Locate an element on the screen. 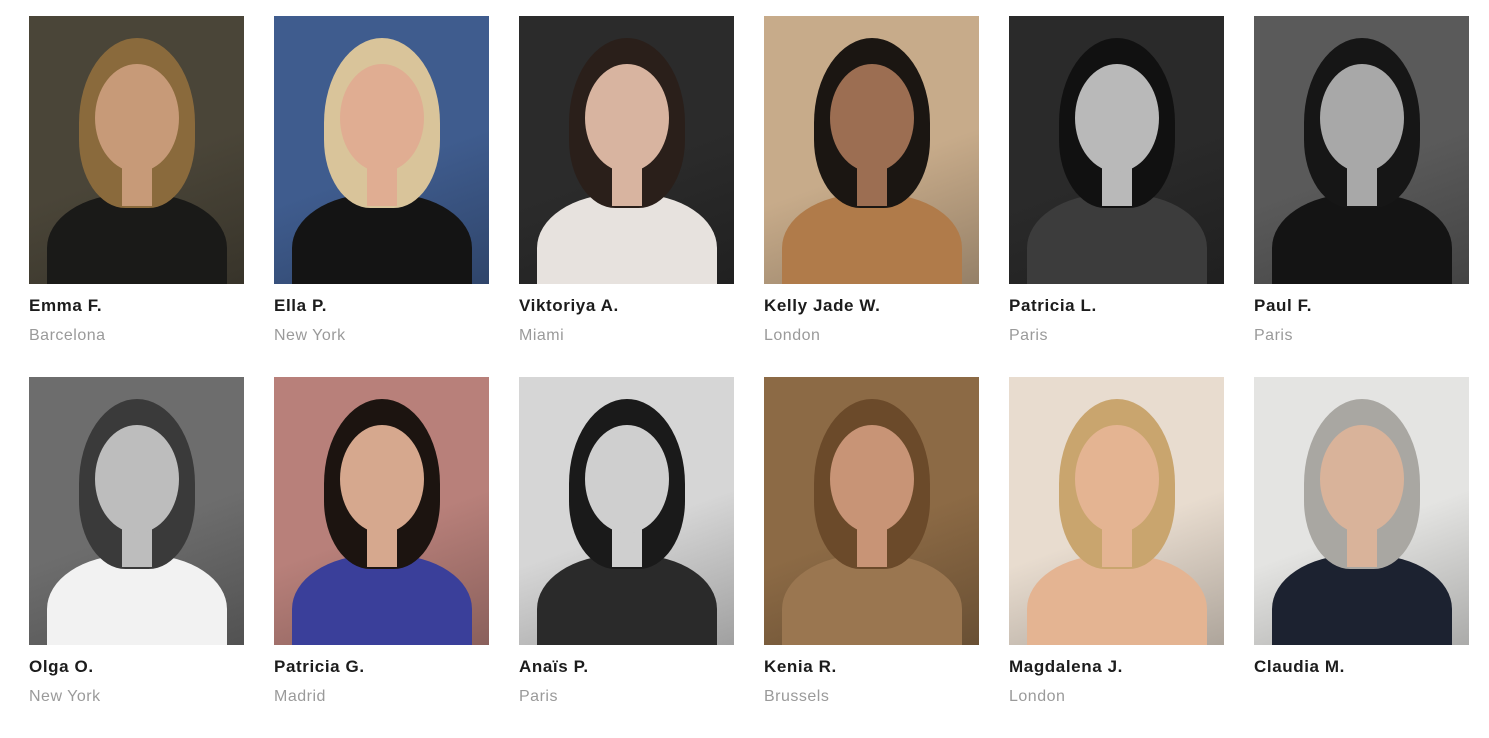  model-card: Olga O. New York is located at coordinates (136, 557).